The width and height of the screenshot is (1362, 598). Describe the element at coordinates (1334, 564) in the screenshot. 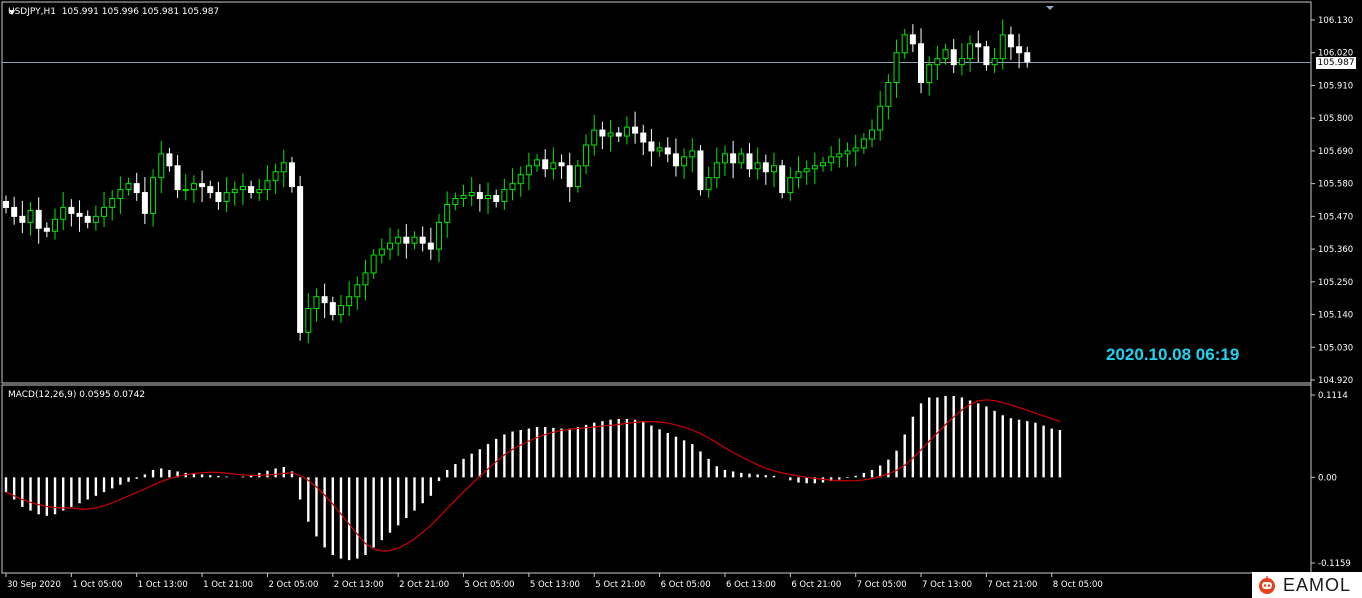

I see `macd-tick-label: -0.1159` at that location.